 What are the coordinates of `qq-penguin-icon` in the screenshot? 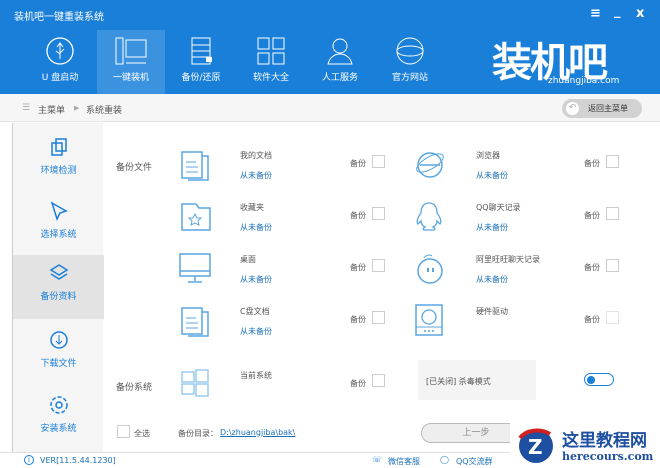 It's located at (429, 216).